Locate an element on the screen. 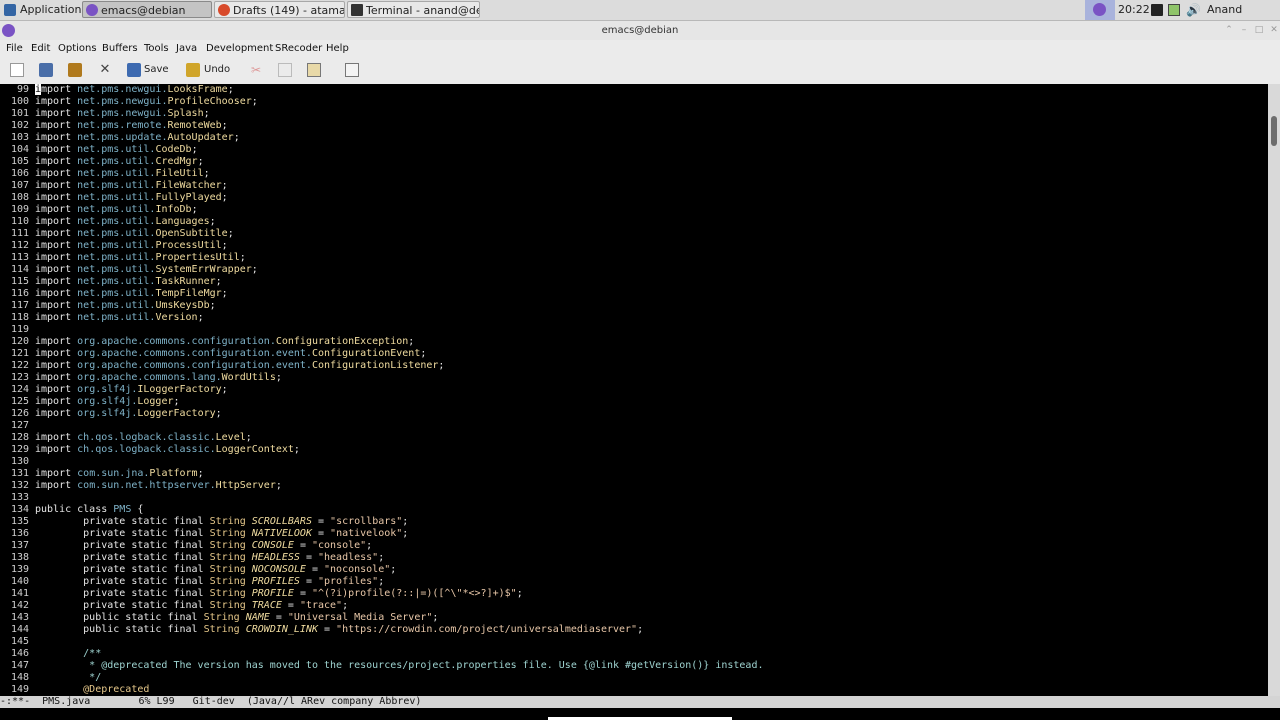 The height and width of the screenshot is (720, 1280). menu-java: Java is located at coordinates (186, 48).